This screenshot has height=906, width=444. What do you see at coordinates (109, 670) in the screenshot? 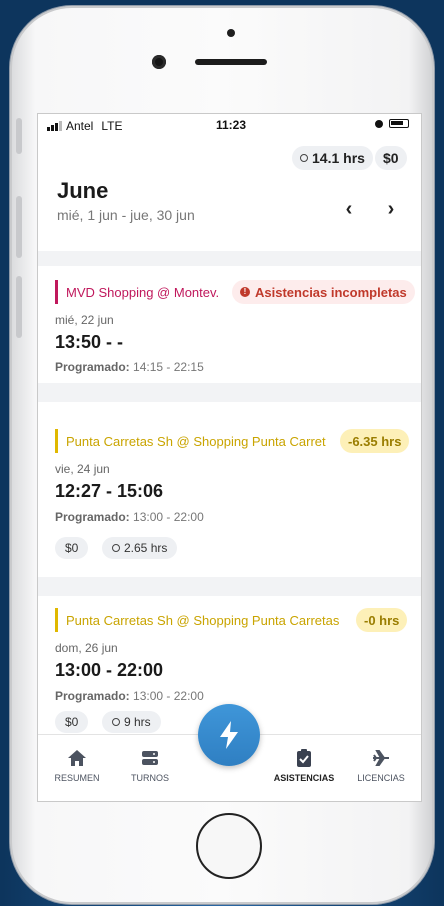
I see `shift-time: 13:00 - 22:00` at bounding box center [109, 670].